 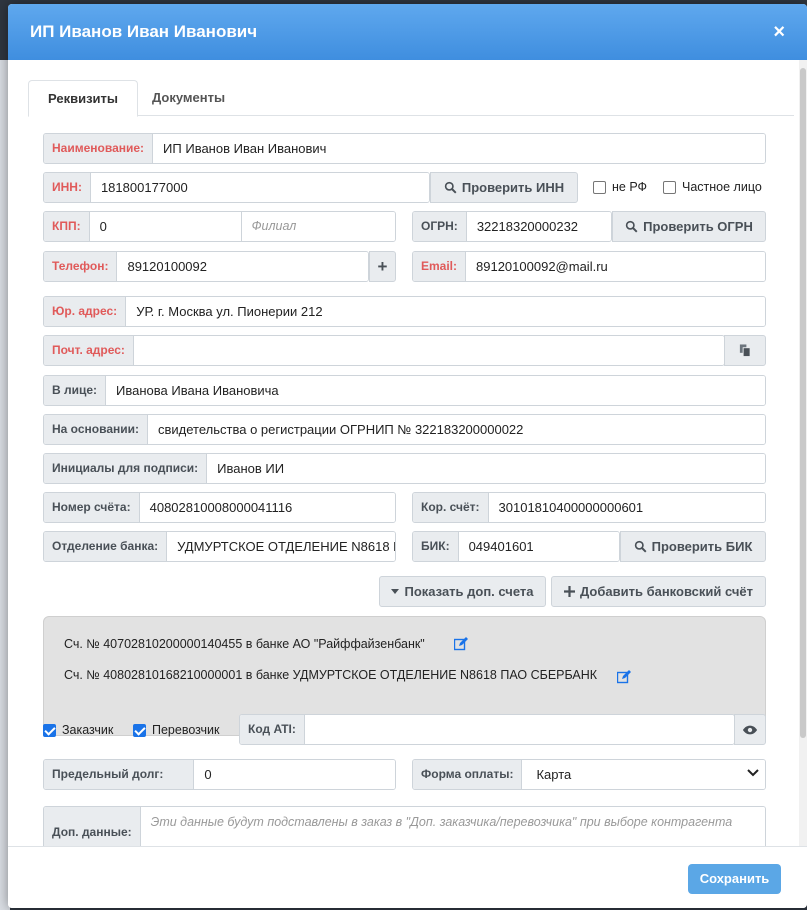 I want to click on scrollbar-thumb, so click(x=803, y=403).